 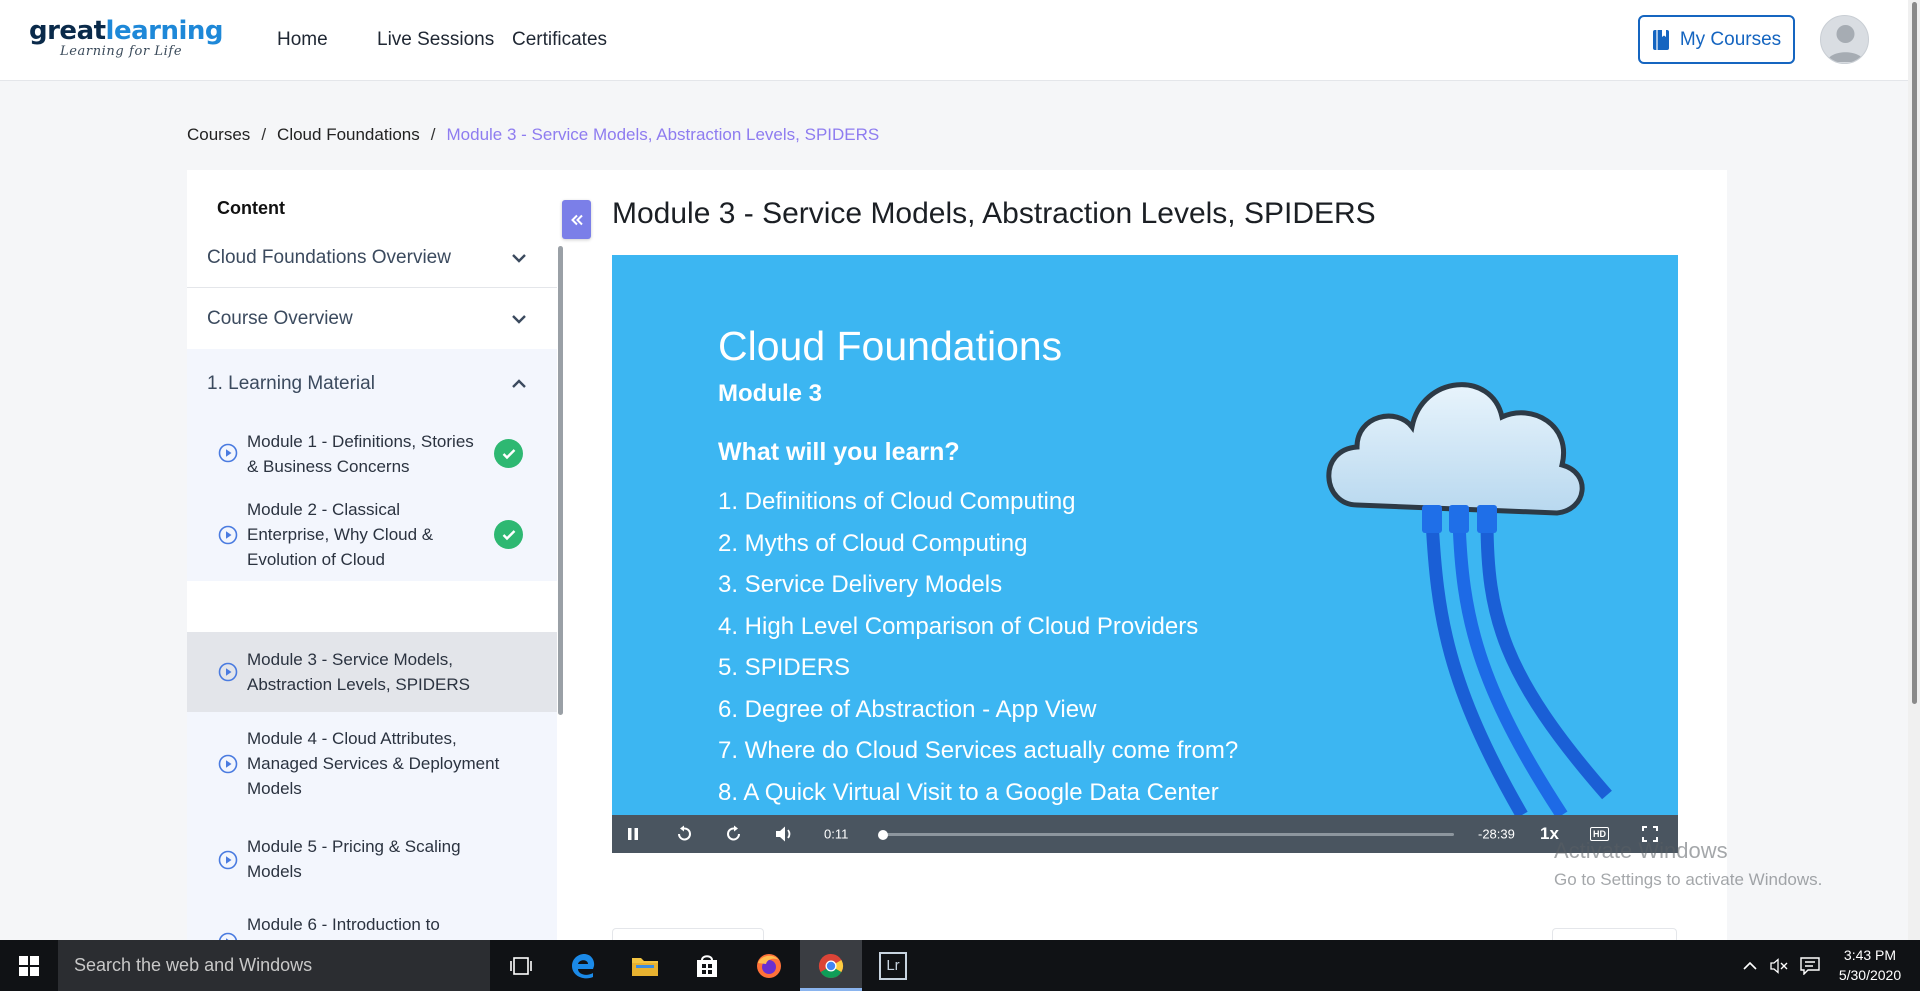 What do you see at coordinates (348, 134) in the screenshot?
I see `breadcrumb-cloud-foundations: Cloud Foundations` at bounding box center [348, 134].